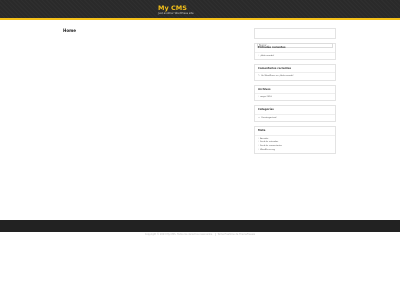 The height and width of the screenshot is (300, 400). I want to click on widget-archives: Archivos › mayo 2016, so click(295, 93).